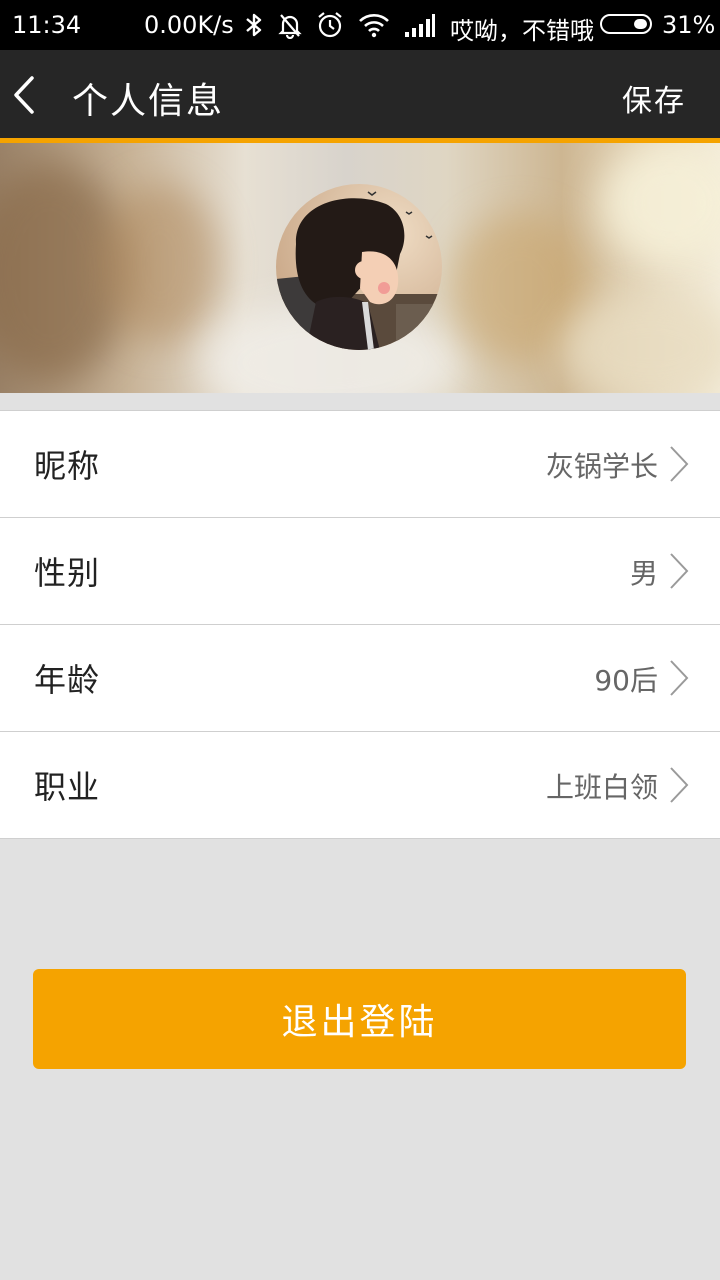 This screenshot has width=720, height=1280. What do you see at coordinates (522, 31) in the screenshot?
I see `status-carrier: 哎呦，不错哦` at bounding box center [522, 31].